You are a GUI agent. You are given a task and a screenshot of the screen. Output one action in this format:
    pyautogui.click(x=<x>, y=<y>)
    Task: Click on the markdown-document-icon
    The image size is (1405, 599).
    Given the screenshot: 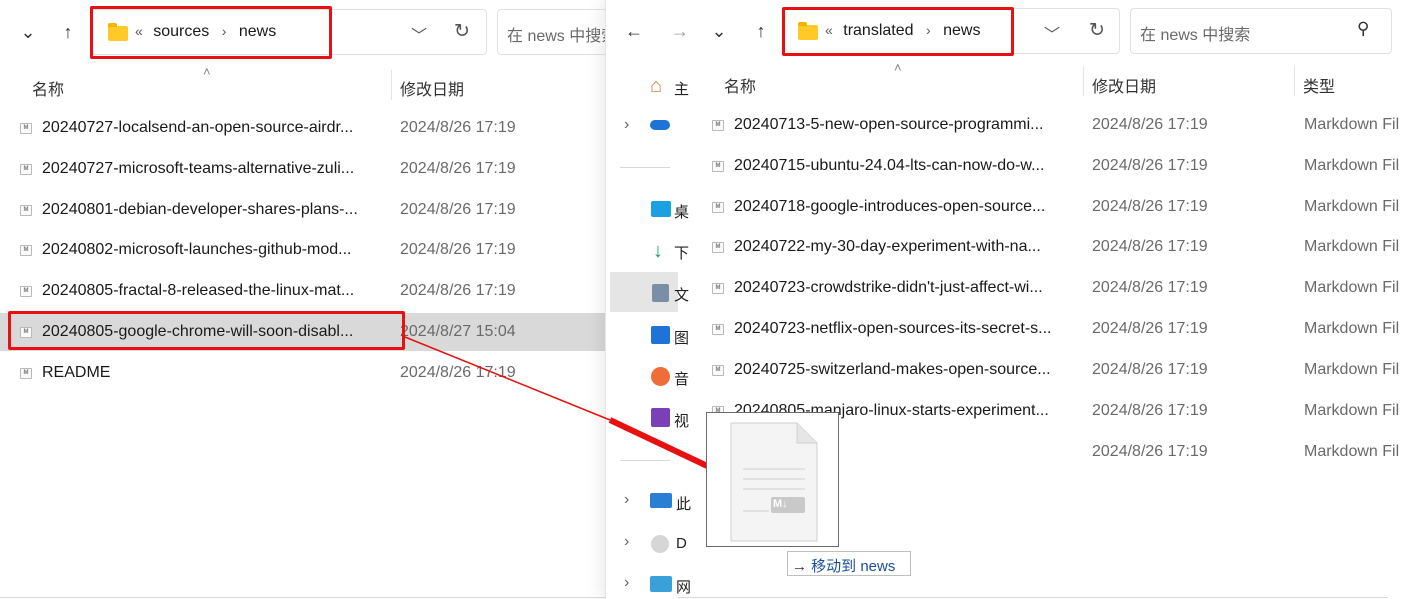 What is the action you would take?
    pyautogui.click(x=774, y=482)
    